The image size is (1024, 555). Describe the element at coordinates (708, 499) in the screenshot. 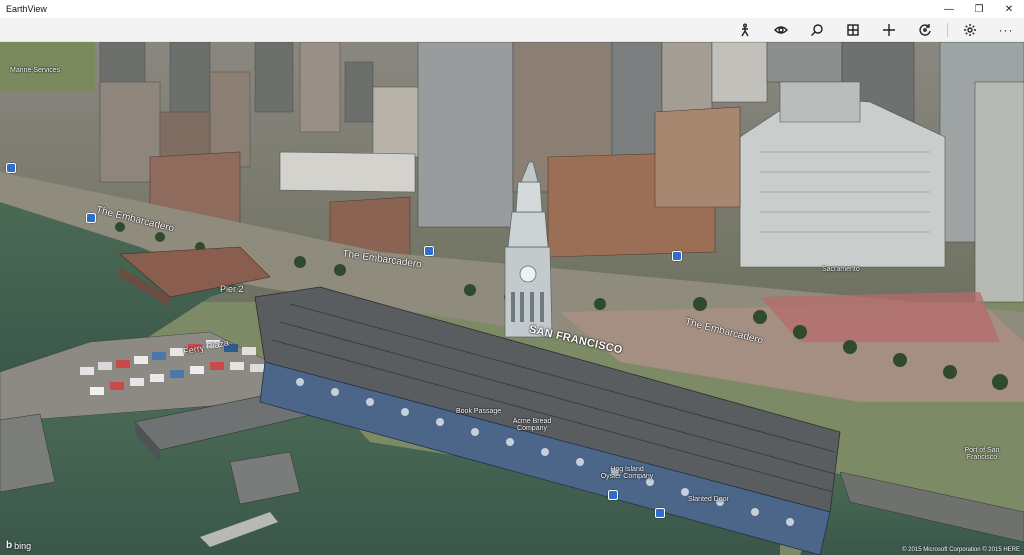

I see `map-label-slanted-door: Slanted Door` at that location.